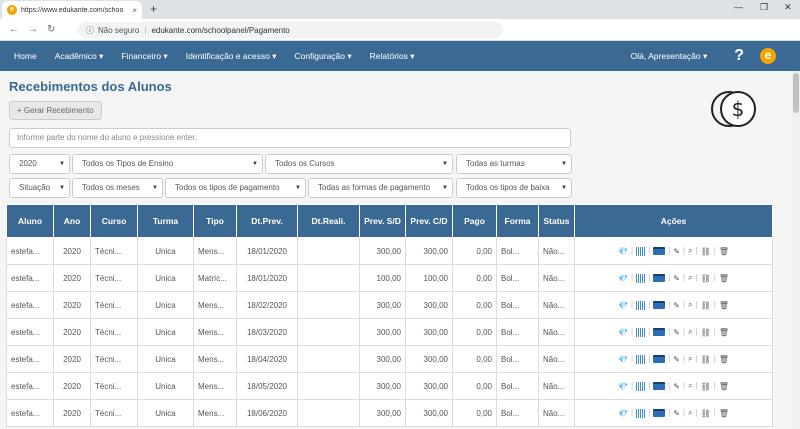 This screenshot has width=800, height=429. I want to click on nav-relatorios: Relatórios ▾, so click(392, 56).